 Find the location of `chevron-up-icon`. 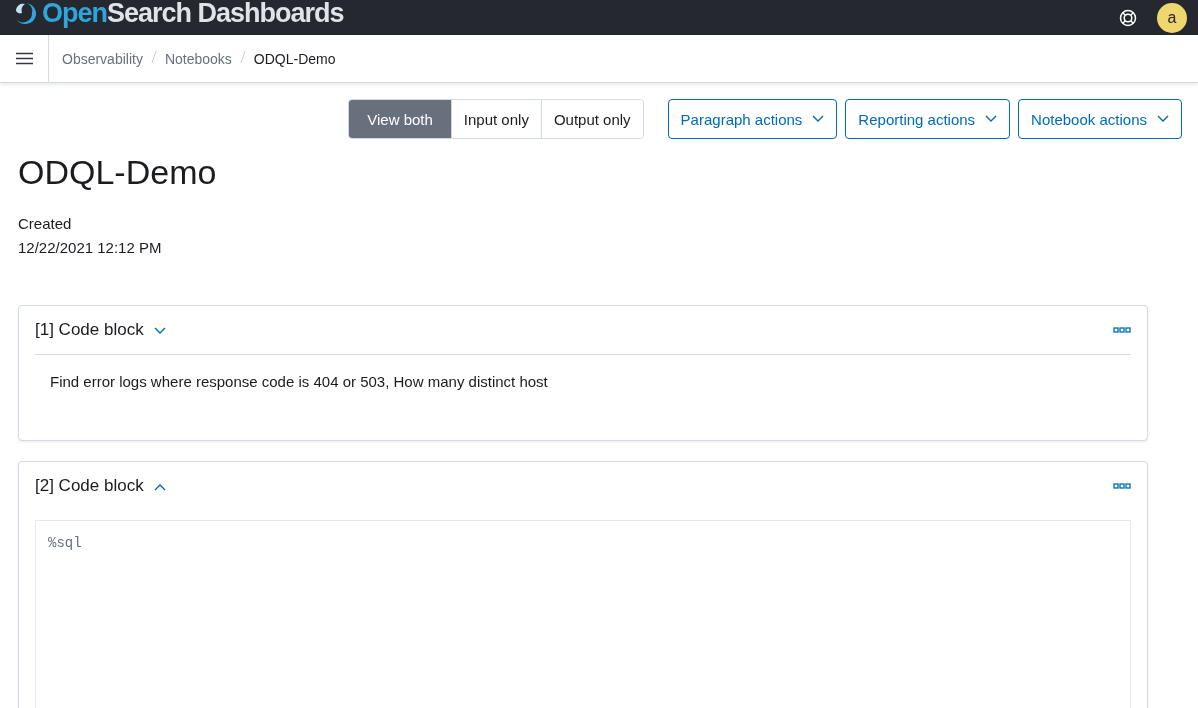

chevron-up-icon is located at coordinates (159, 487).